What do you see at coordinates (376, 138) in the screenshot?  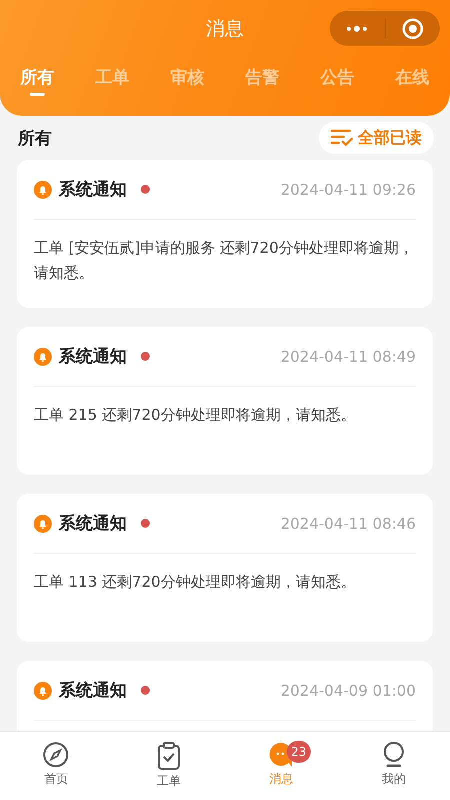 I see `mark-all-read-button: 全部已读` at bounding box center [376, 138].